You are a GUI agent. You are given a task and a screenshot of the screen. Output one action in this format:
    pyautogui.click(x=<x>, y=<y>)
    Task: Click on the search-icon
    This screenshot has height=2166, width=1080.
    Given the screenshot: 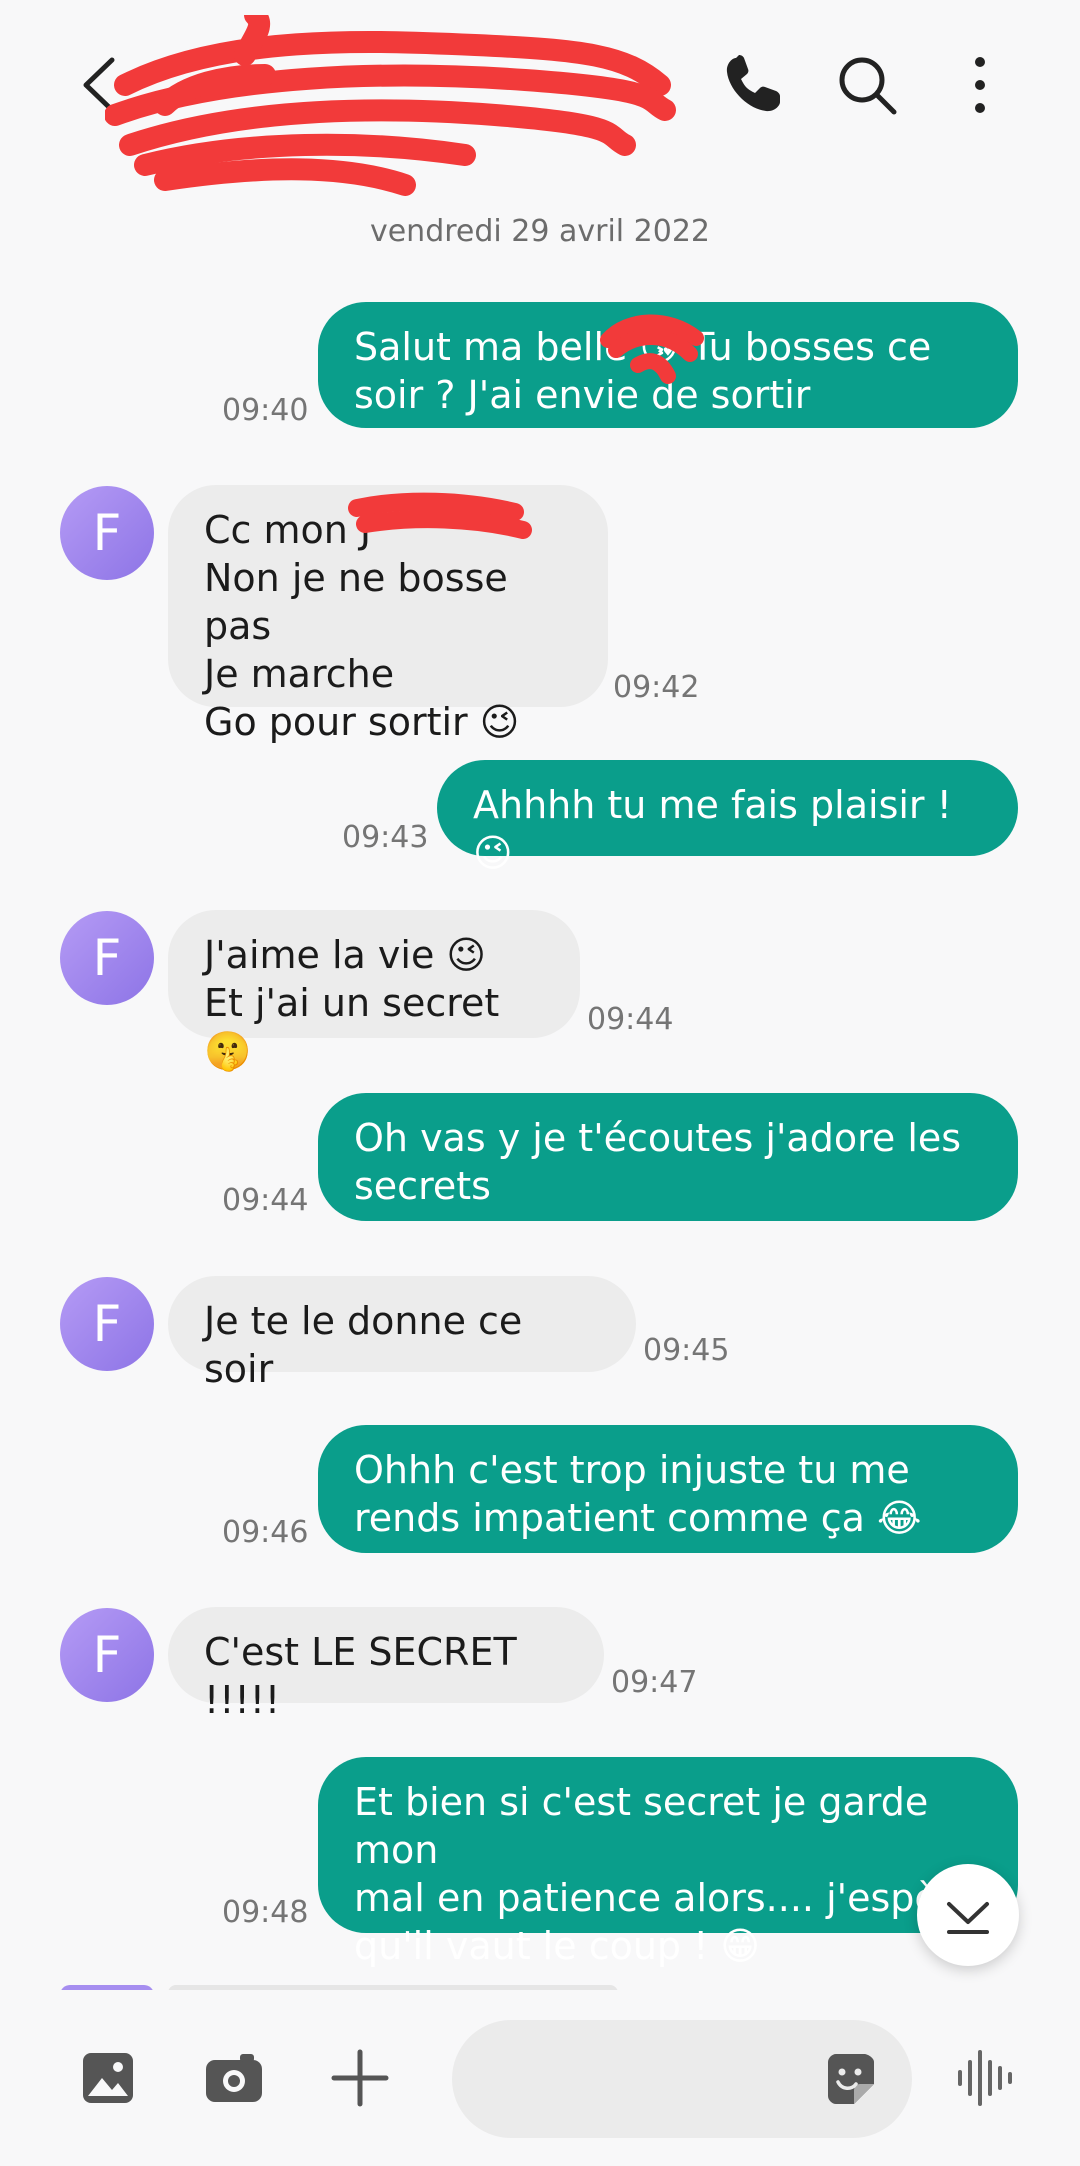 What is the action you would take?
    pyautogui.click(x=867, y=85)
    